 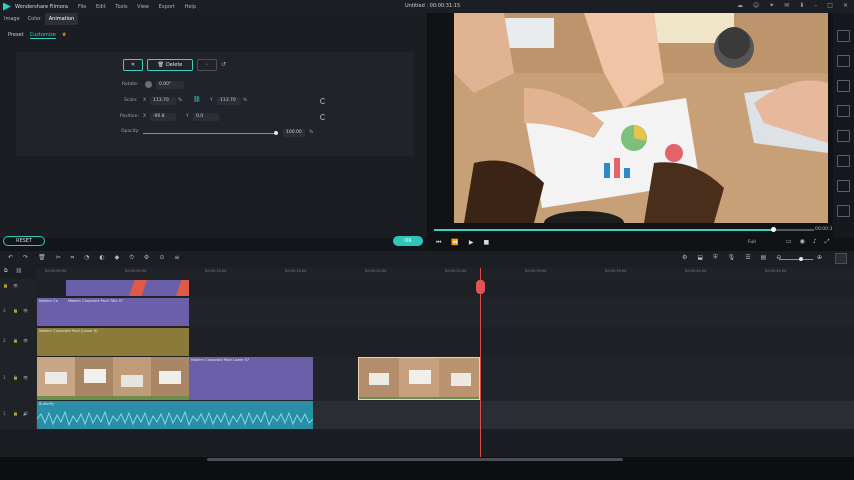 What do you see at coordinates (197, 99) in the screenshot?
I see `link-icon: ⛓` at bounding box center [197, 99].